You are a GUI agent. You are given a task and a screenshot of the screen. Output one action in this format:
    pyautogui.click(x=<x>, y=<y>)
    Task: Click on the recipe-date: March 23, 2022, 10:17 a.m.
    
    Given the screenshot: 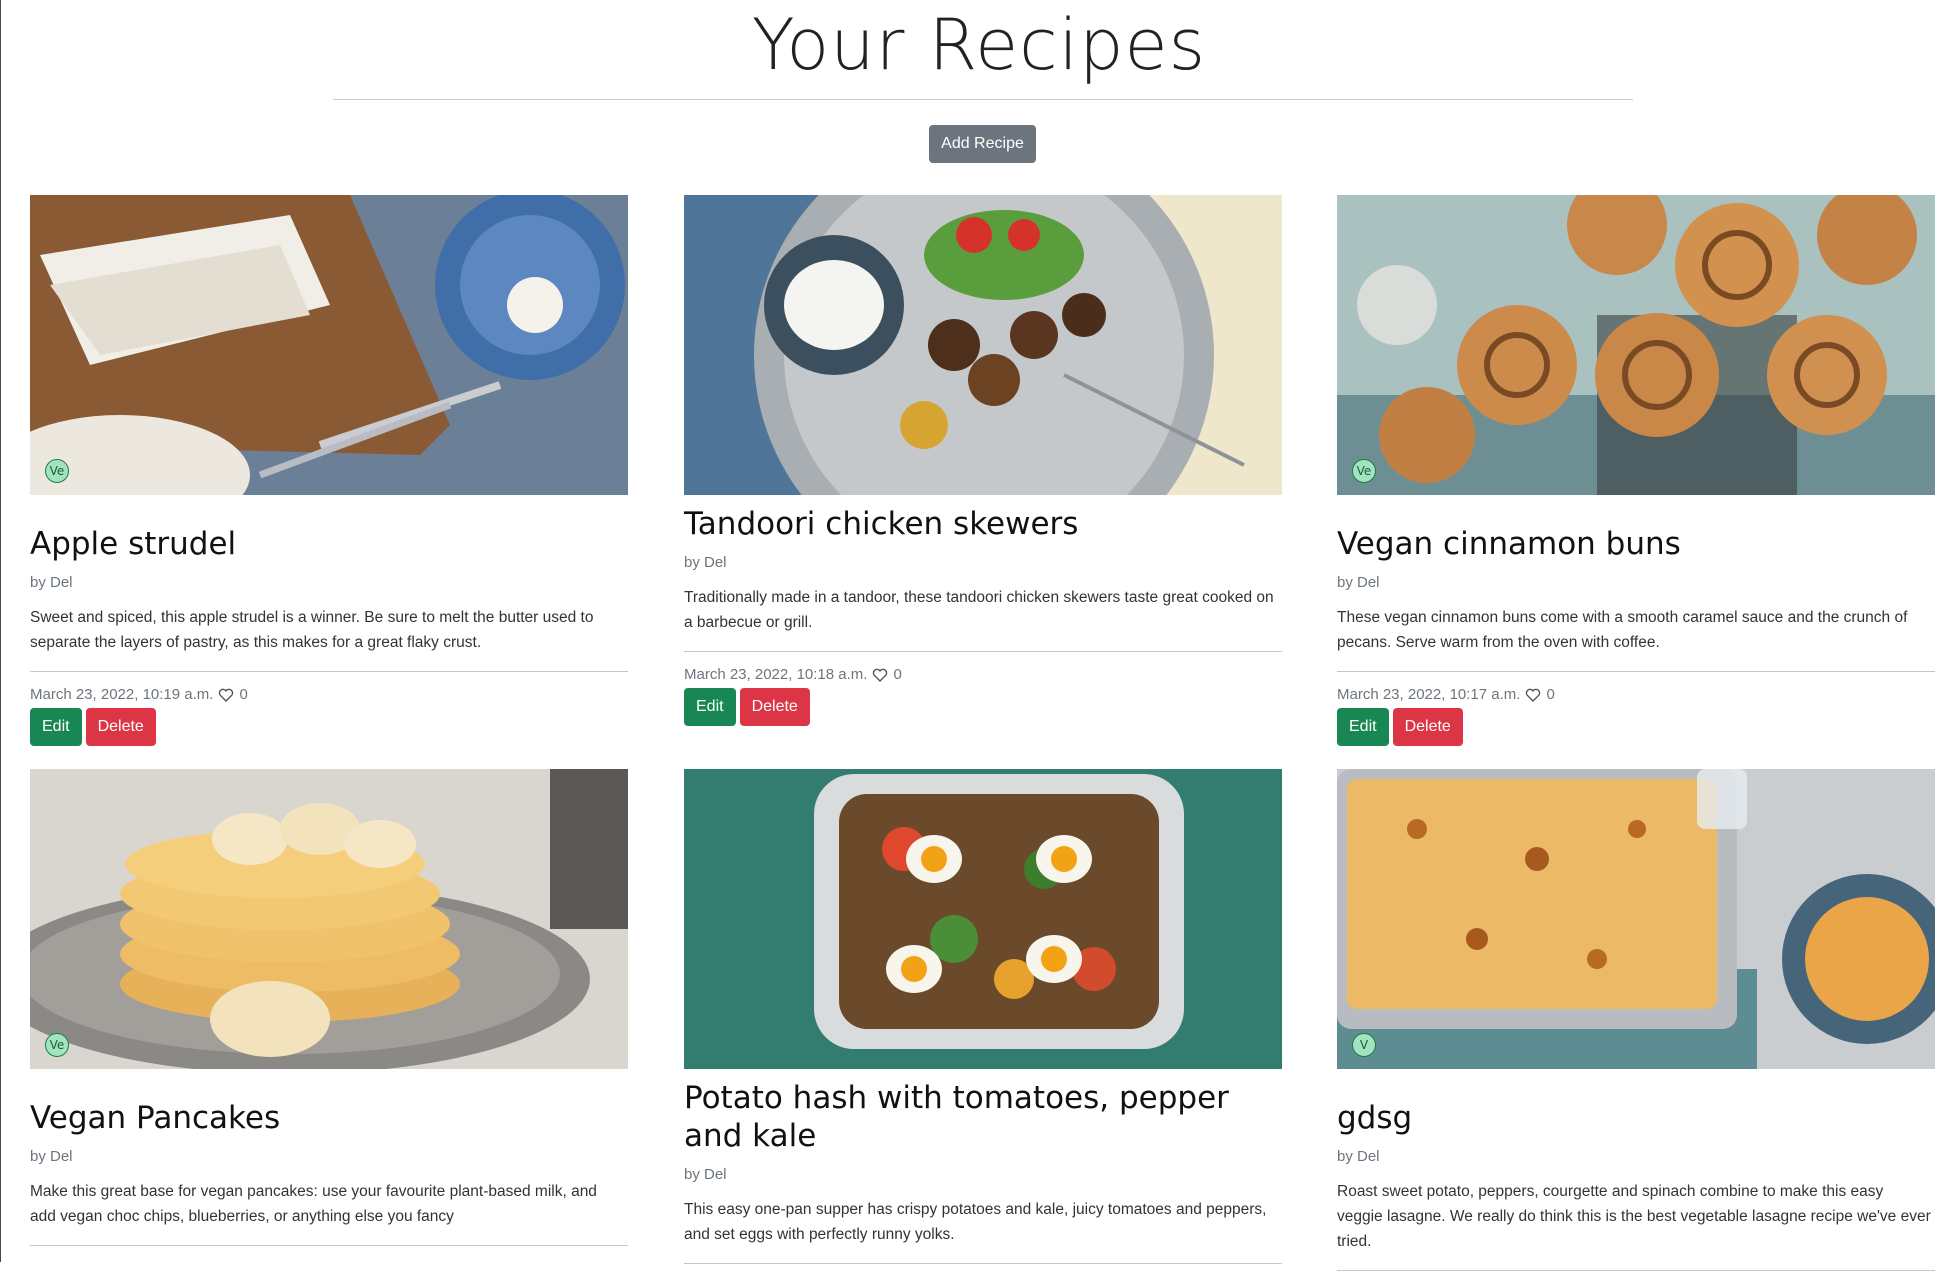 What is the action you would take?
    pyautogui.click(x=1429, y=694)
    